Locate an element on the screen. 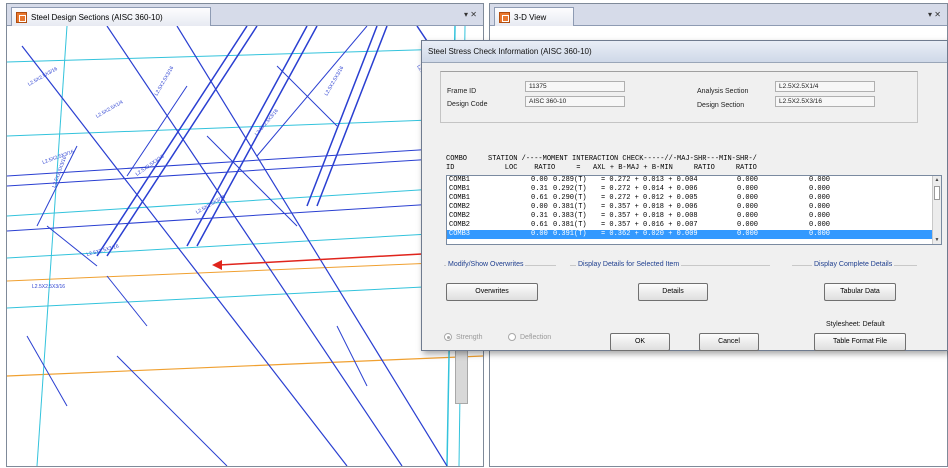  radio-unselected-icon is located at coordinates (512, 337).